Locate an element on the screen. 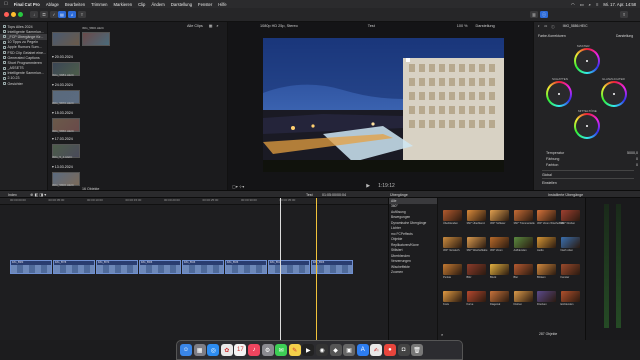 The height and width of the screenshot is (360, 640). transitions-search-icon: ⌕ is located at coordinates (442, 334).